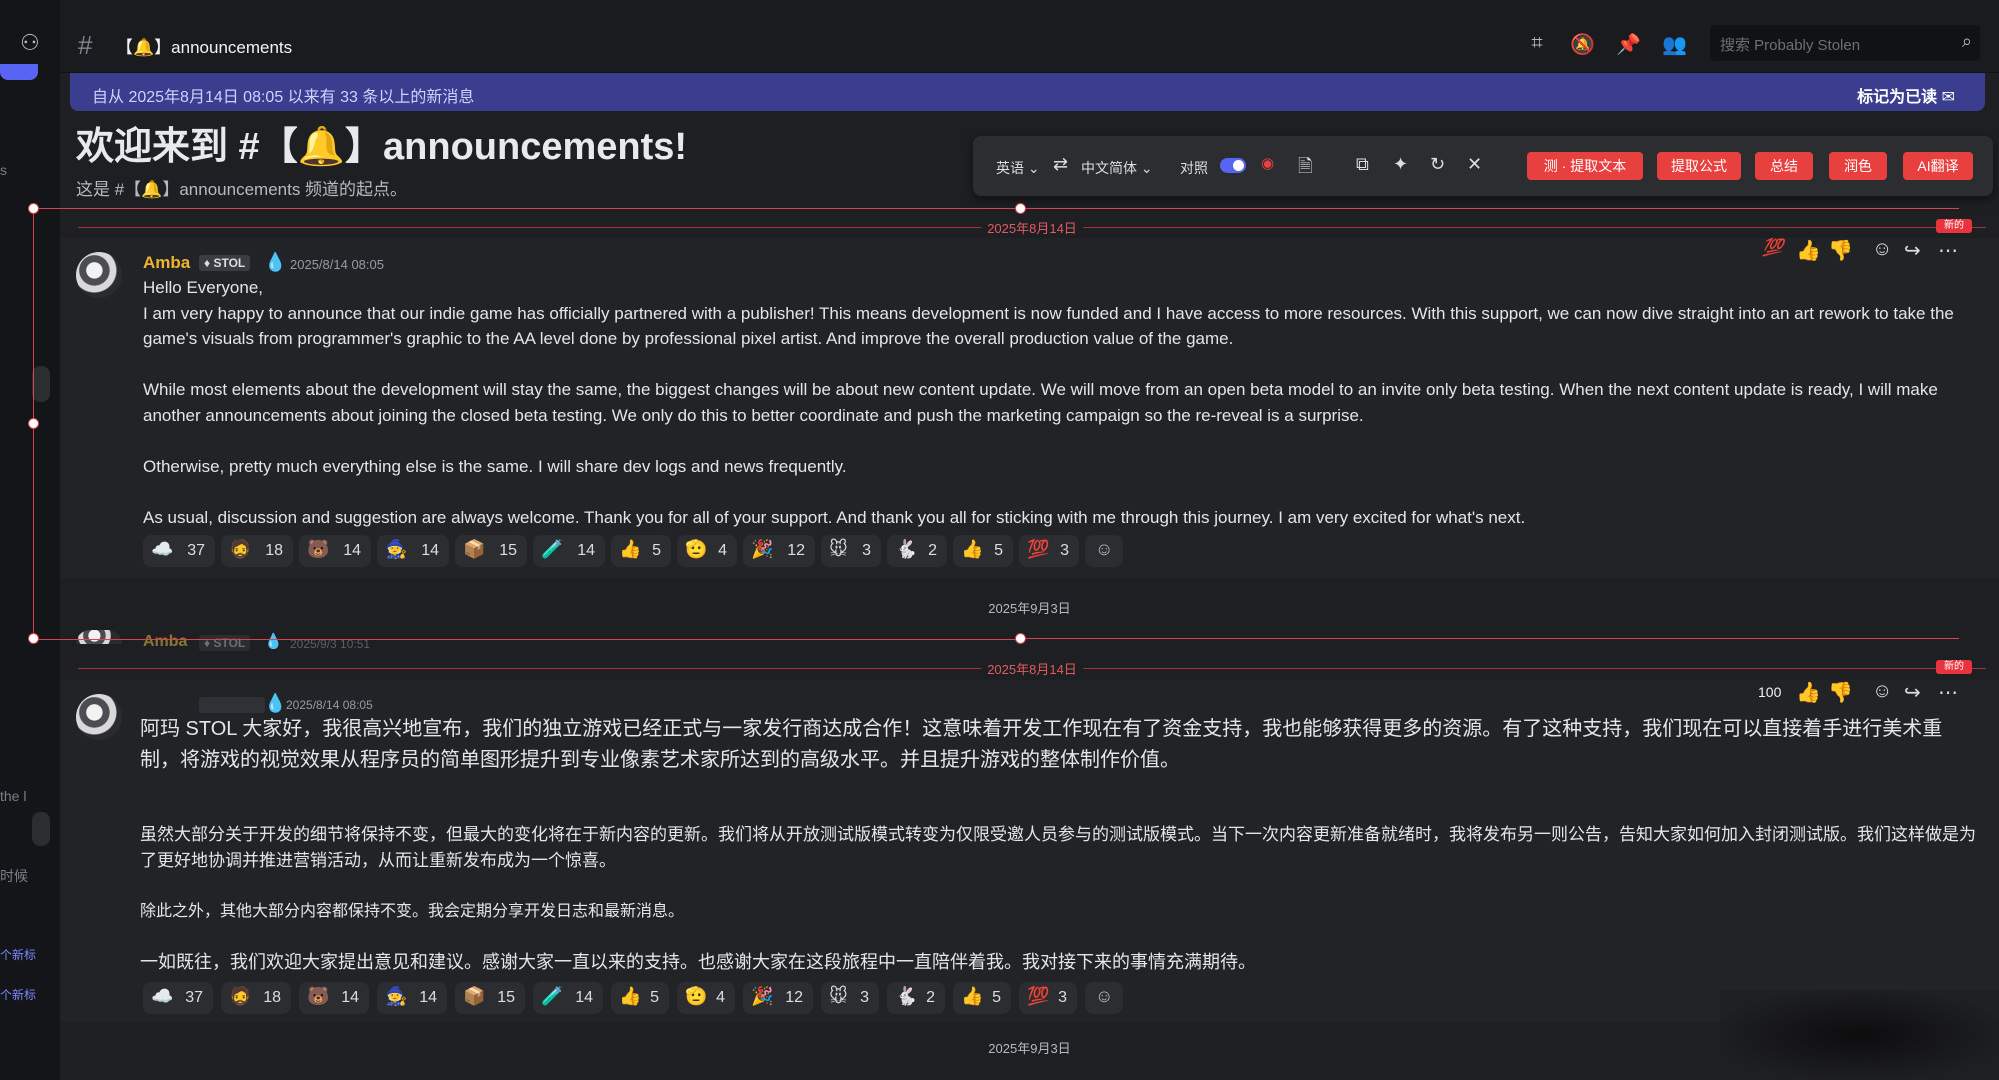 Image resolution: width=1999 pixels, height=1080 pixels. Describe the element at coordinates (1117, 168) in the screenshot. I see `target-language-select: 中文简体 ⌄` at that location.